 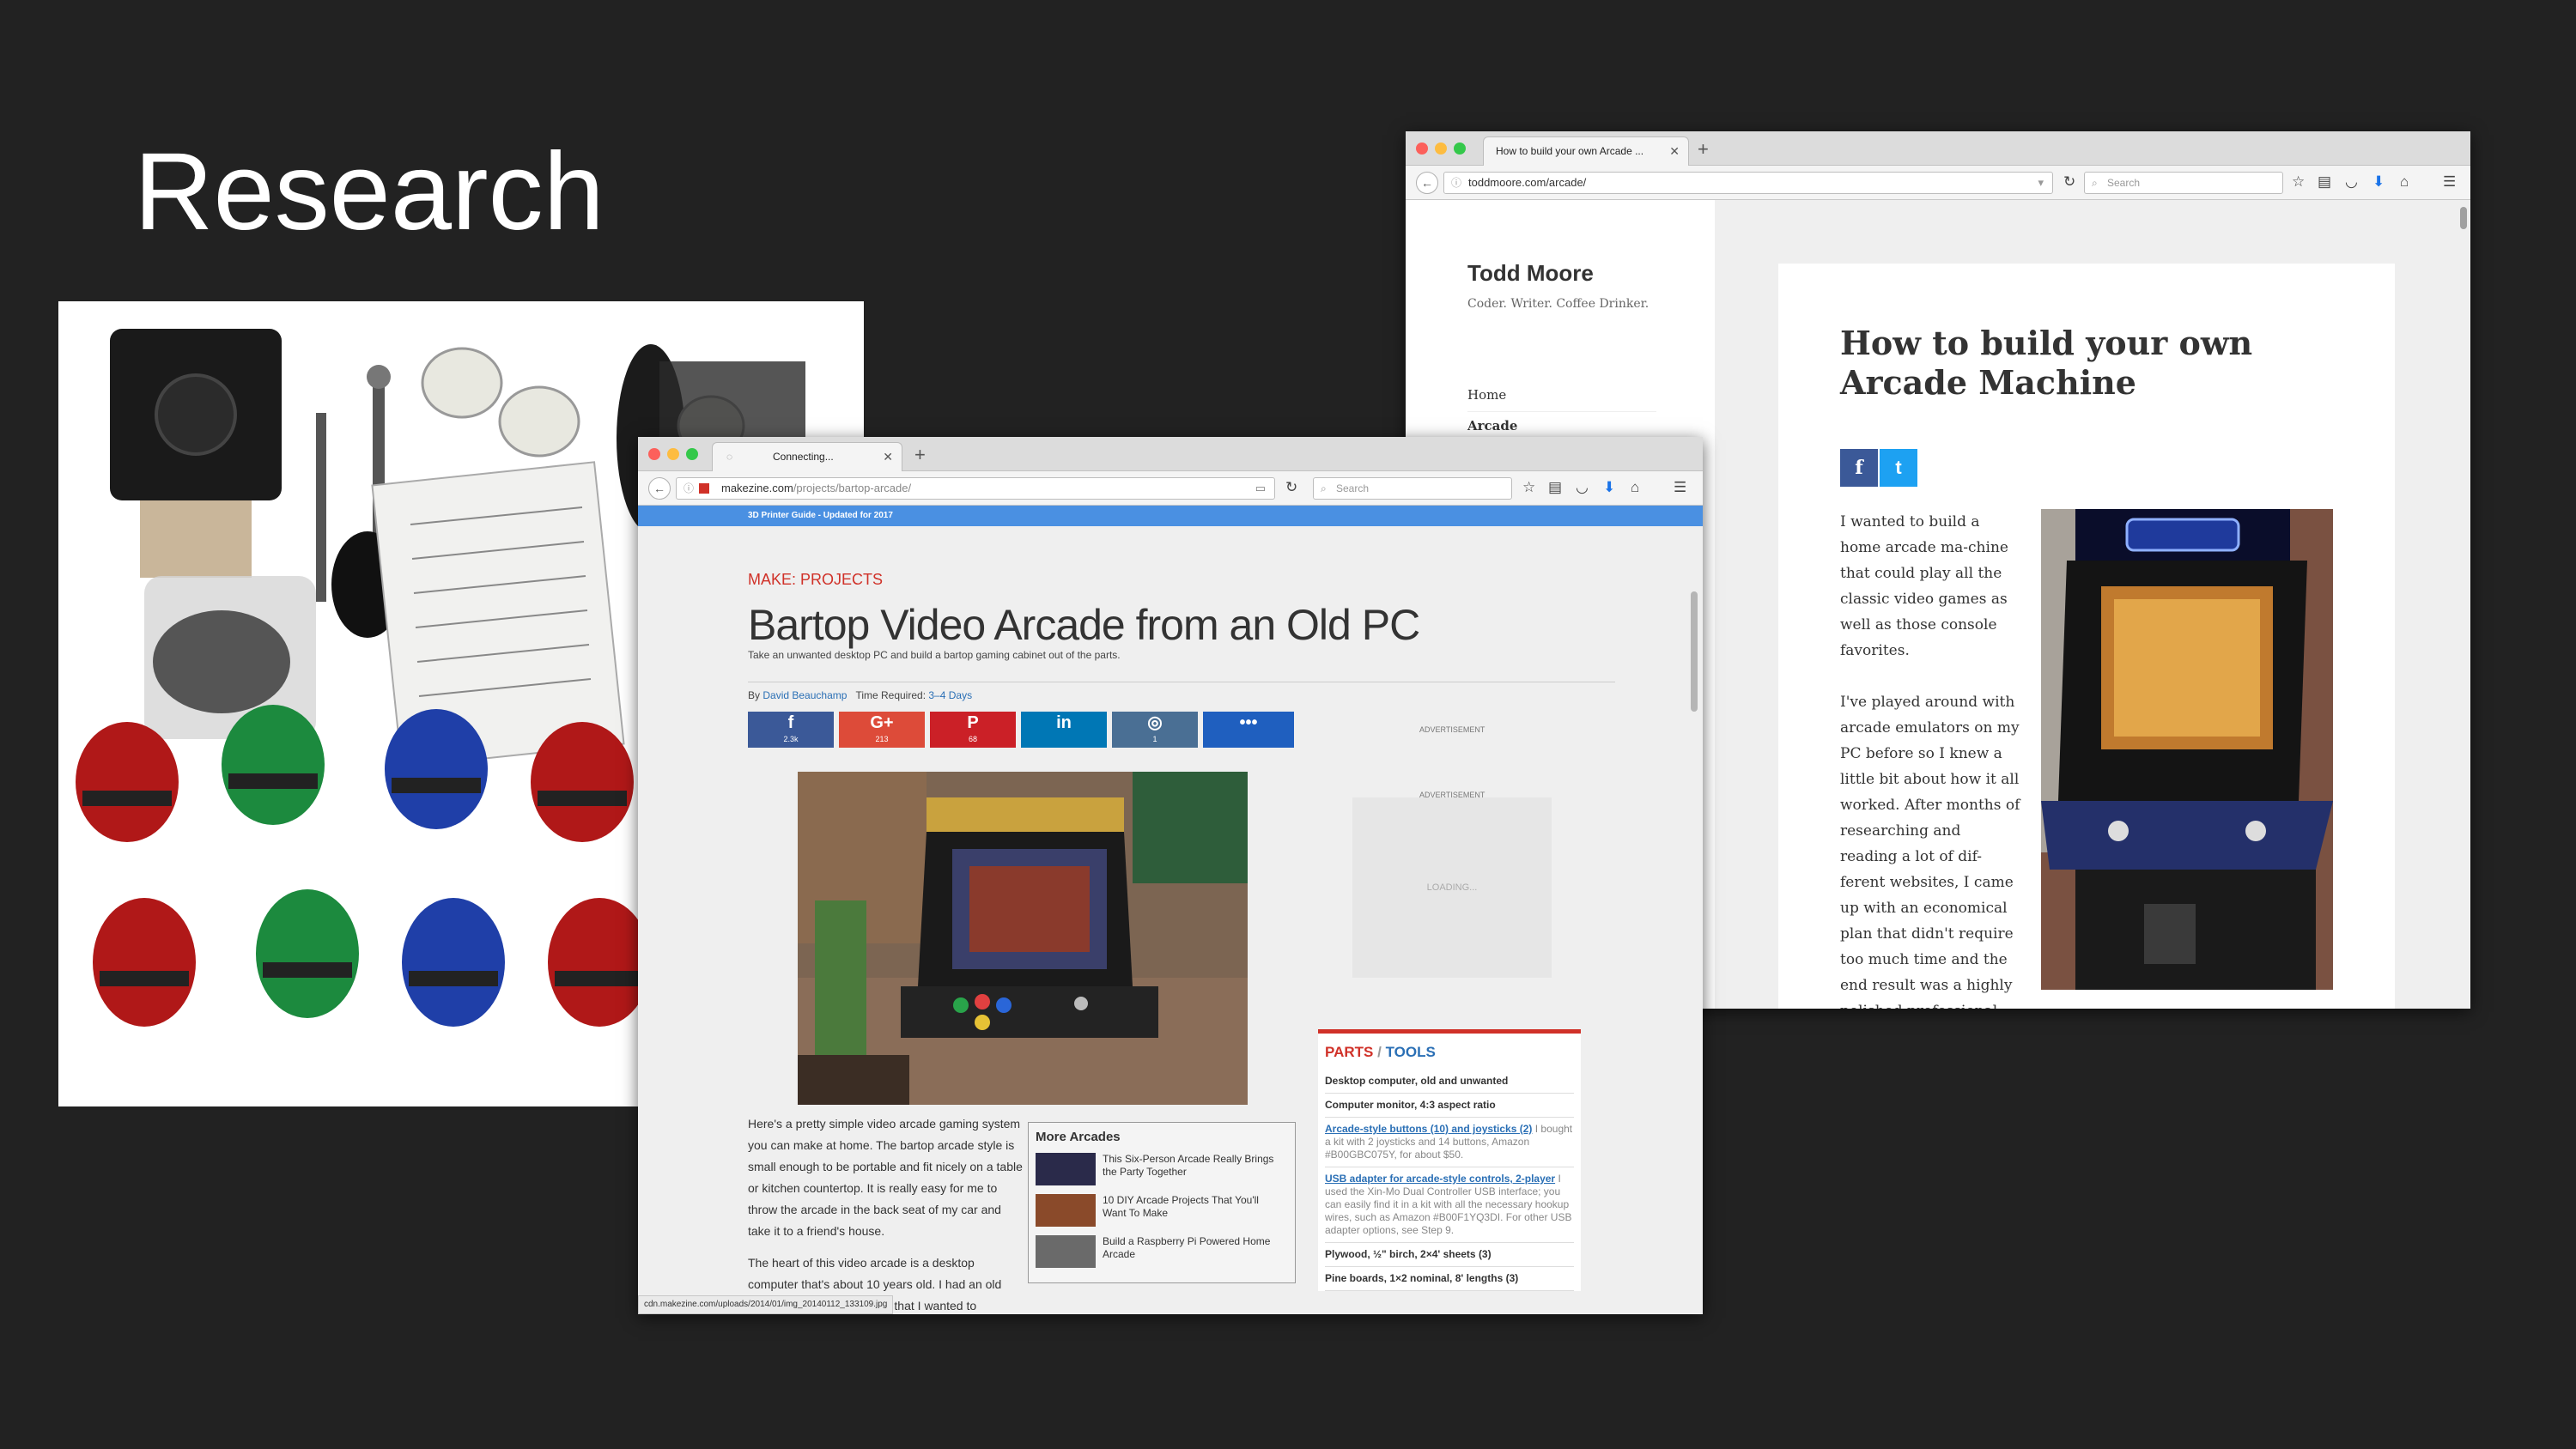 I want to click on facebook-icon: f, so click(x=790, y=722).